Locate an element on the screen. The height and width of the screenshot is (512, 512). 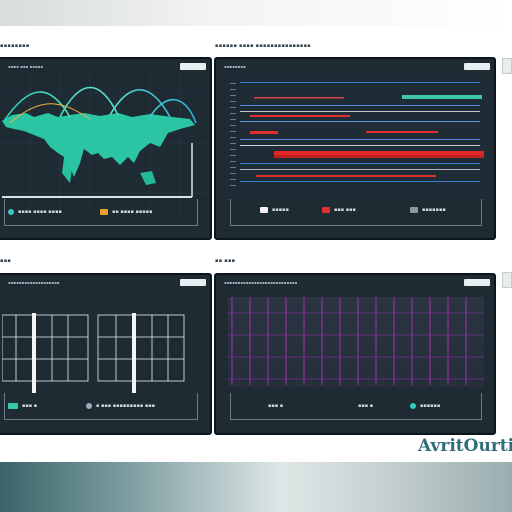
bottom-gradient-band is located at coordinates (256, 487).